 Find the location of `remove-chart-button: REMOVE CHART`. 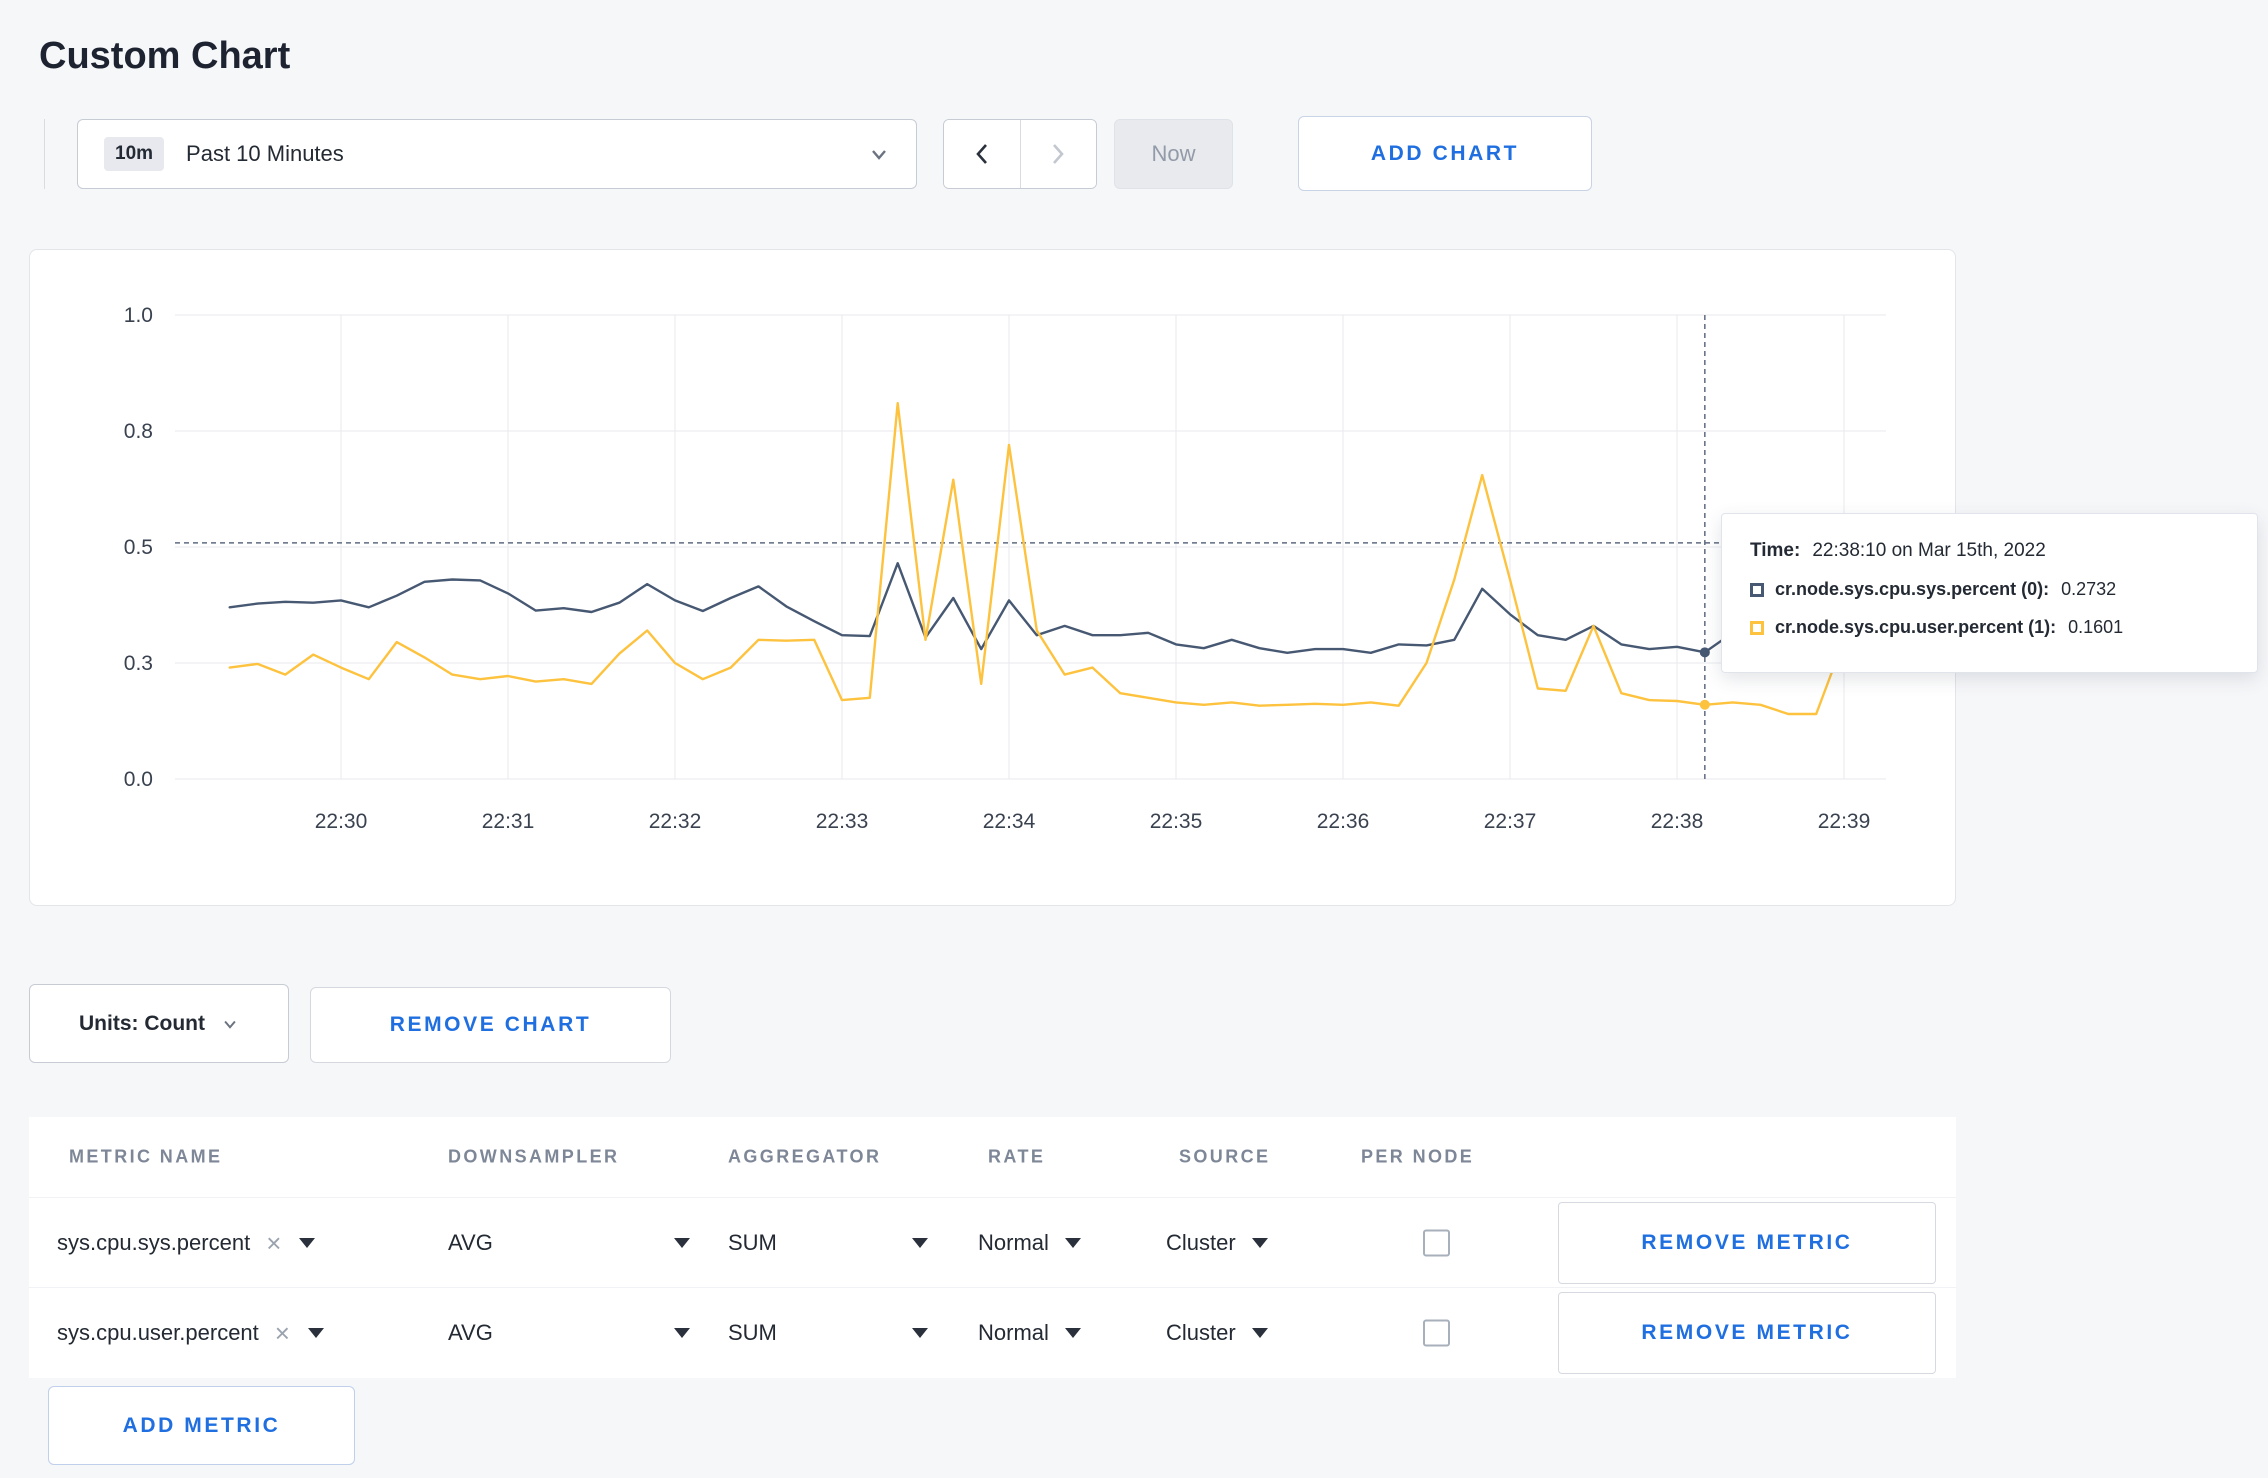

remove-chart-button: REMOVE CHART is located at coordinates (490, 1025).